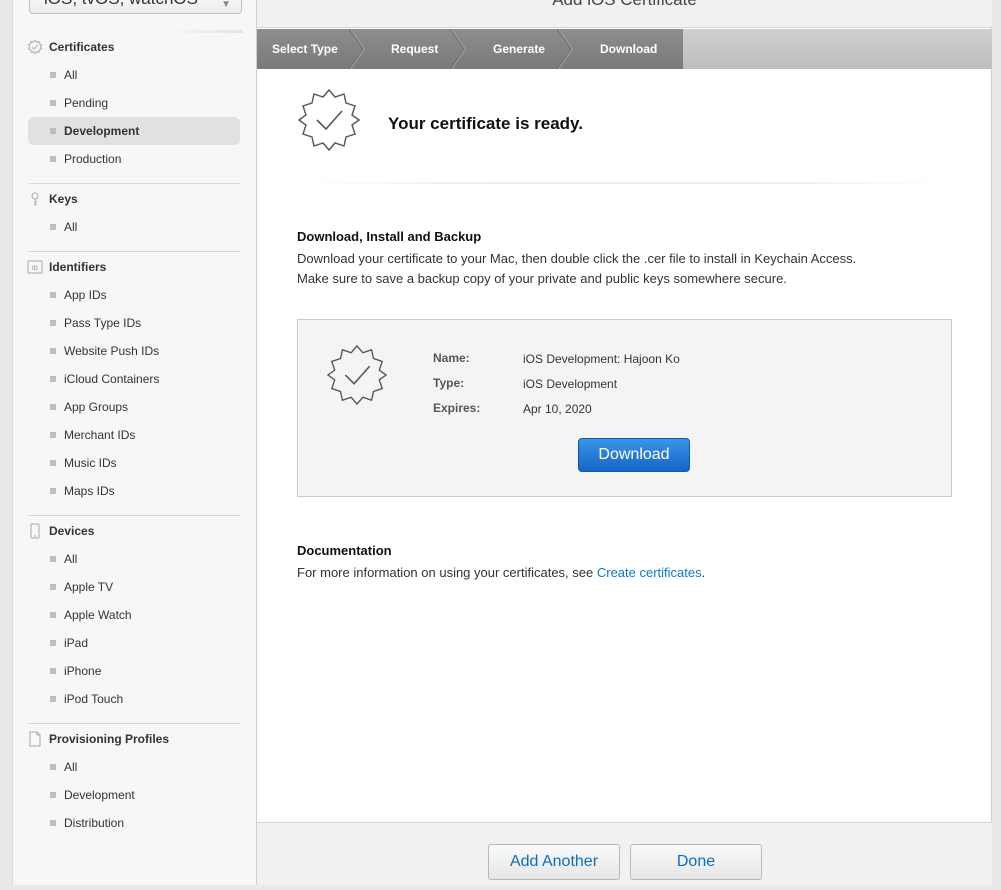  I want to click on section-keys: Keys All, so click(134, 213).